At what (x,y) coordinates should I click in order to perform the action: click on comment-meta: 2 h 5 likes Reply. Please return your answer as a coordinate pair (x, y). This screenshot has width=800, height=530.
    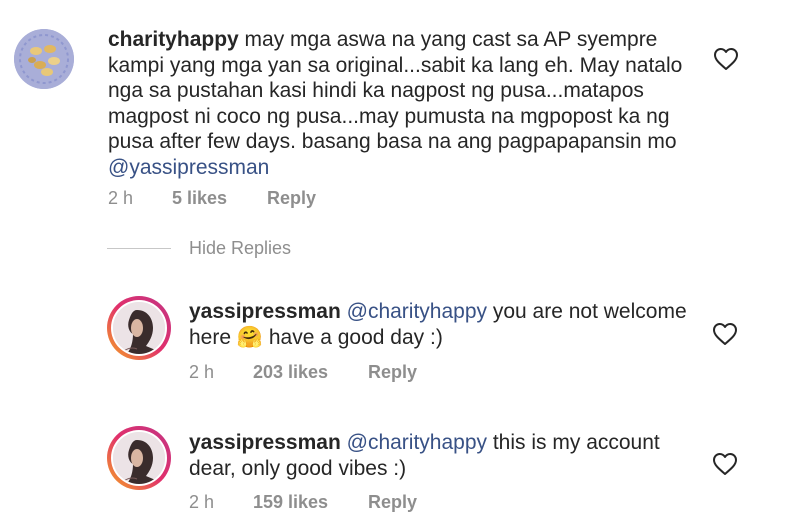
    Looking at the image, I should click on (212, 198).